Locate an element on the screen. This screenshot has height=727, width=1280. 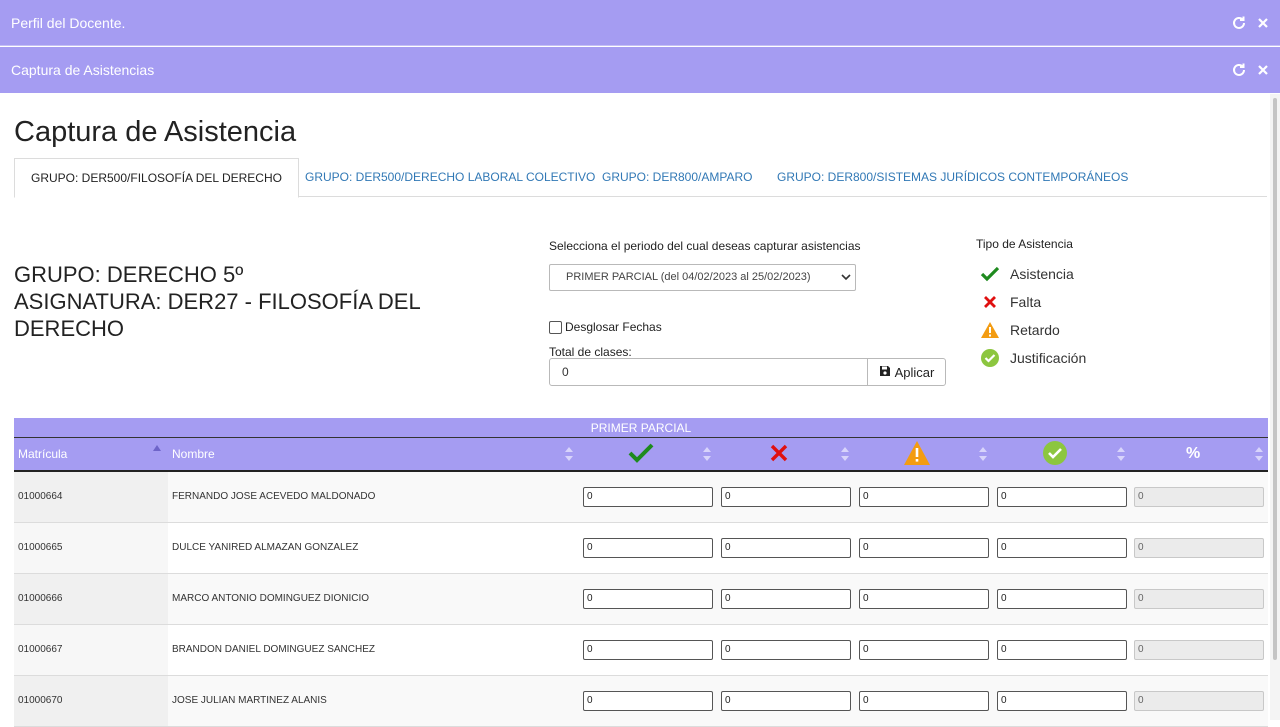
x-icon is located at coordinates (779, 454).